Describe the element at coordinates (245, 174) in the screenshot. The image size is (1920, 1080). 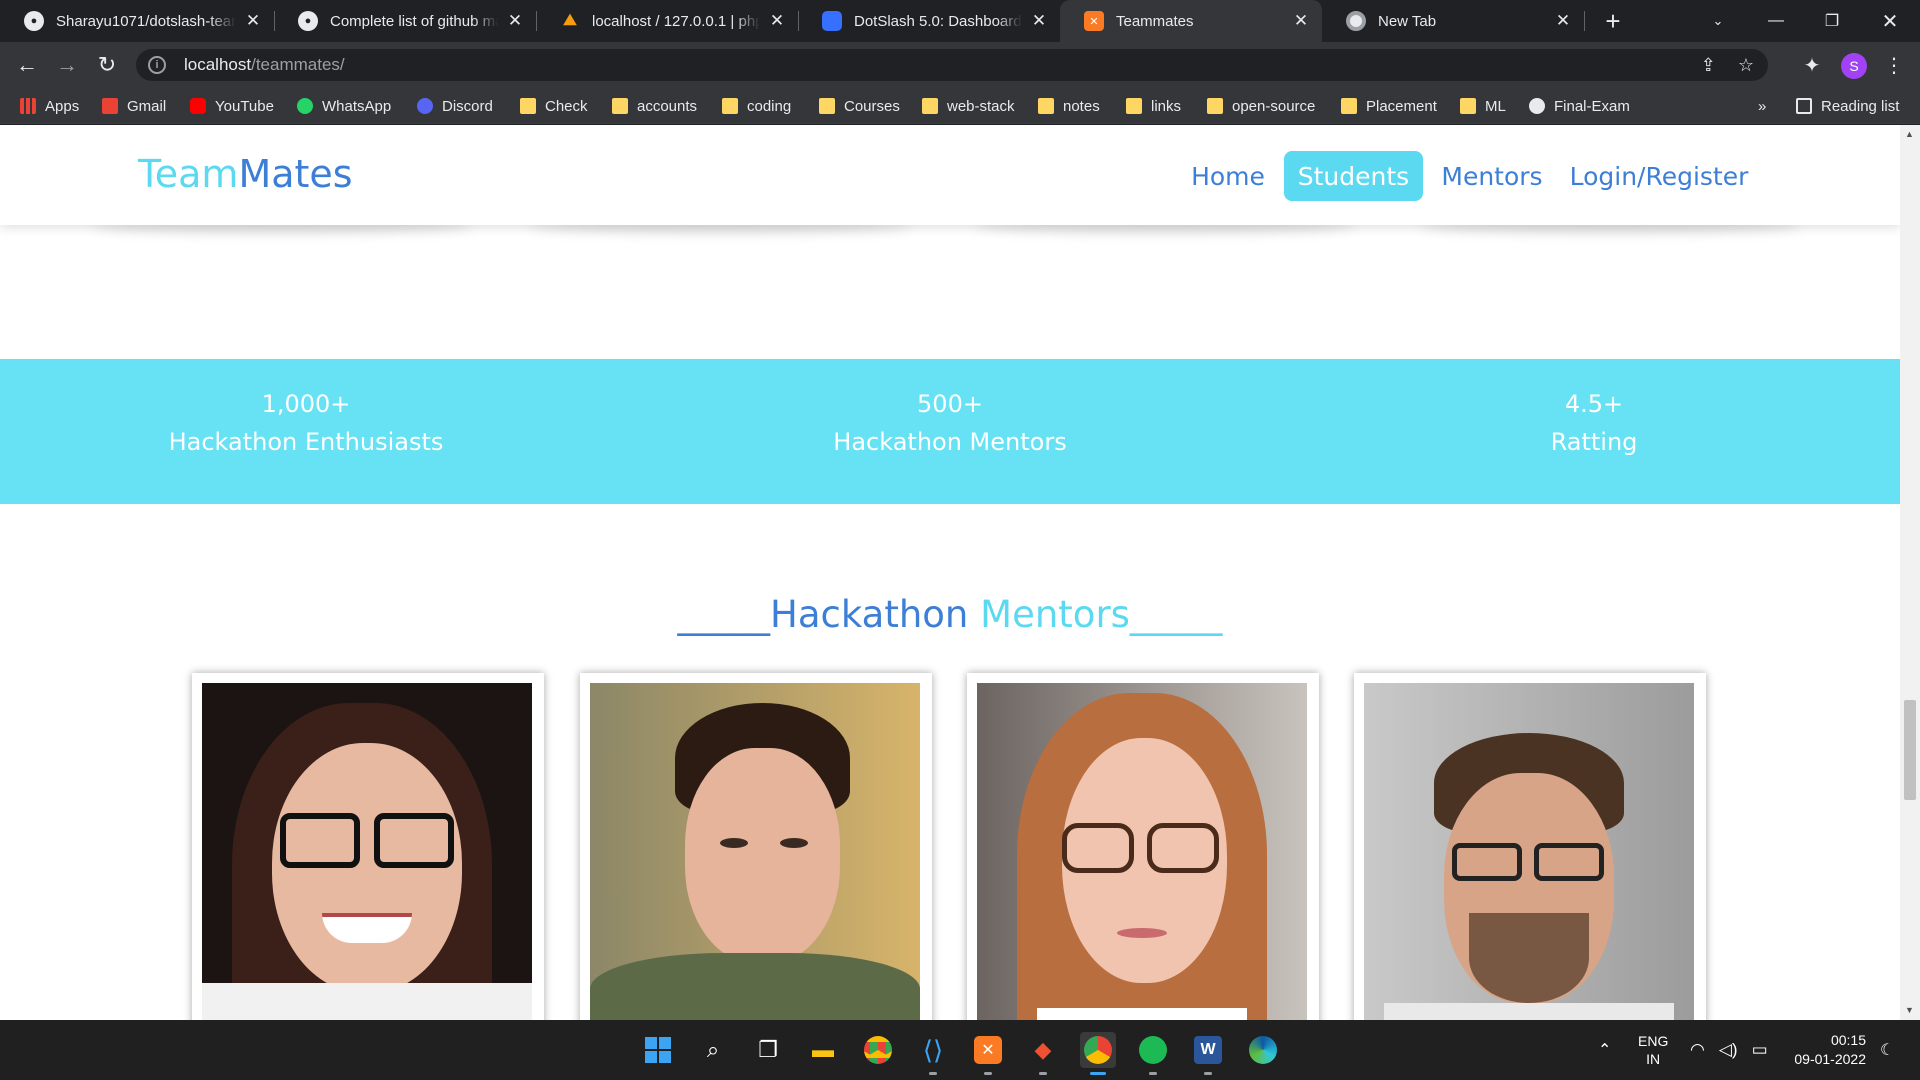
I see `site-logo: TeamMates` at that location.